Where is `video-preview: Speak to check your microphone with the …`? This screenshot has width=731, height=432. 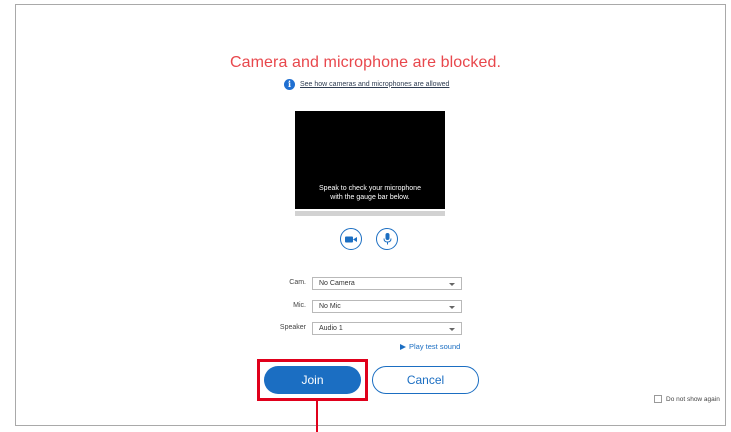
video-preview: Speak to check your microphone with the … is located at coordinates (370, 160).